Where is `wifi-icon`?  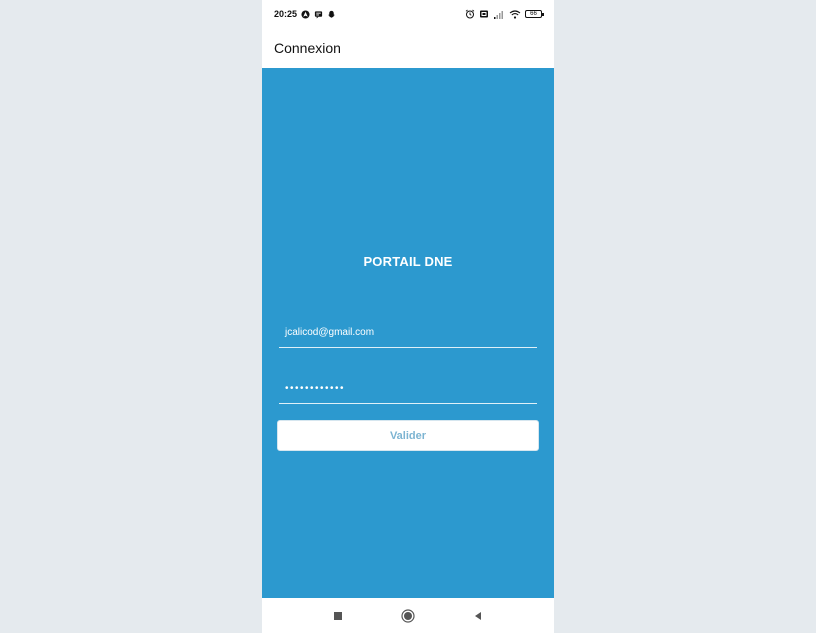 wifi-icon is located at coordinates (515, 14).